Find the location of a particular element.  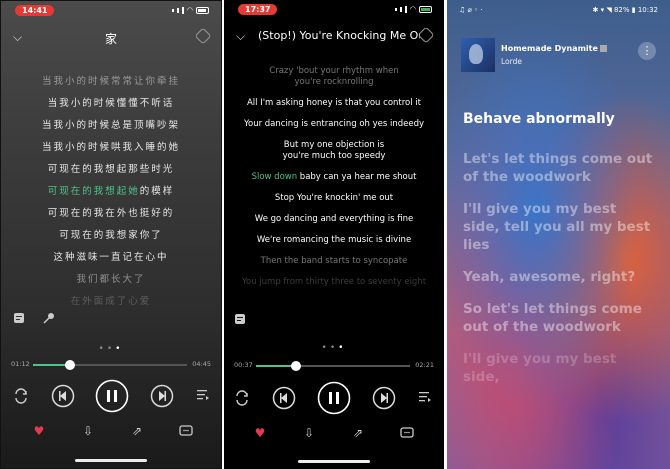

lyric-line: 可现在的我想家你了 is located at coordinates (111, 235).